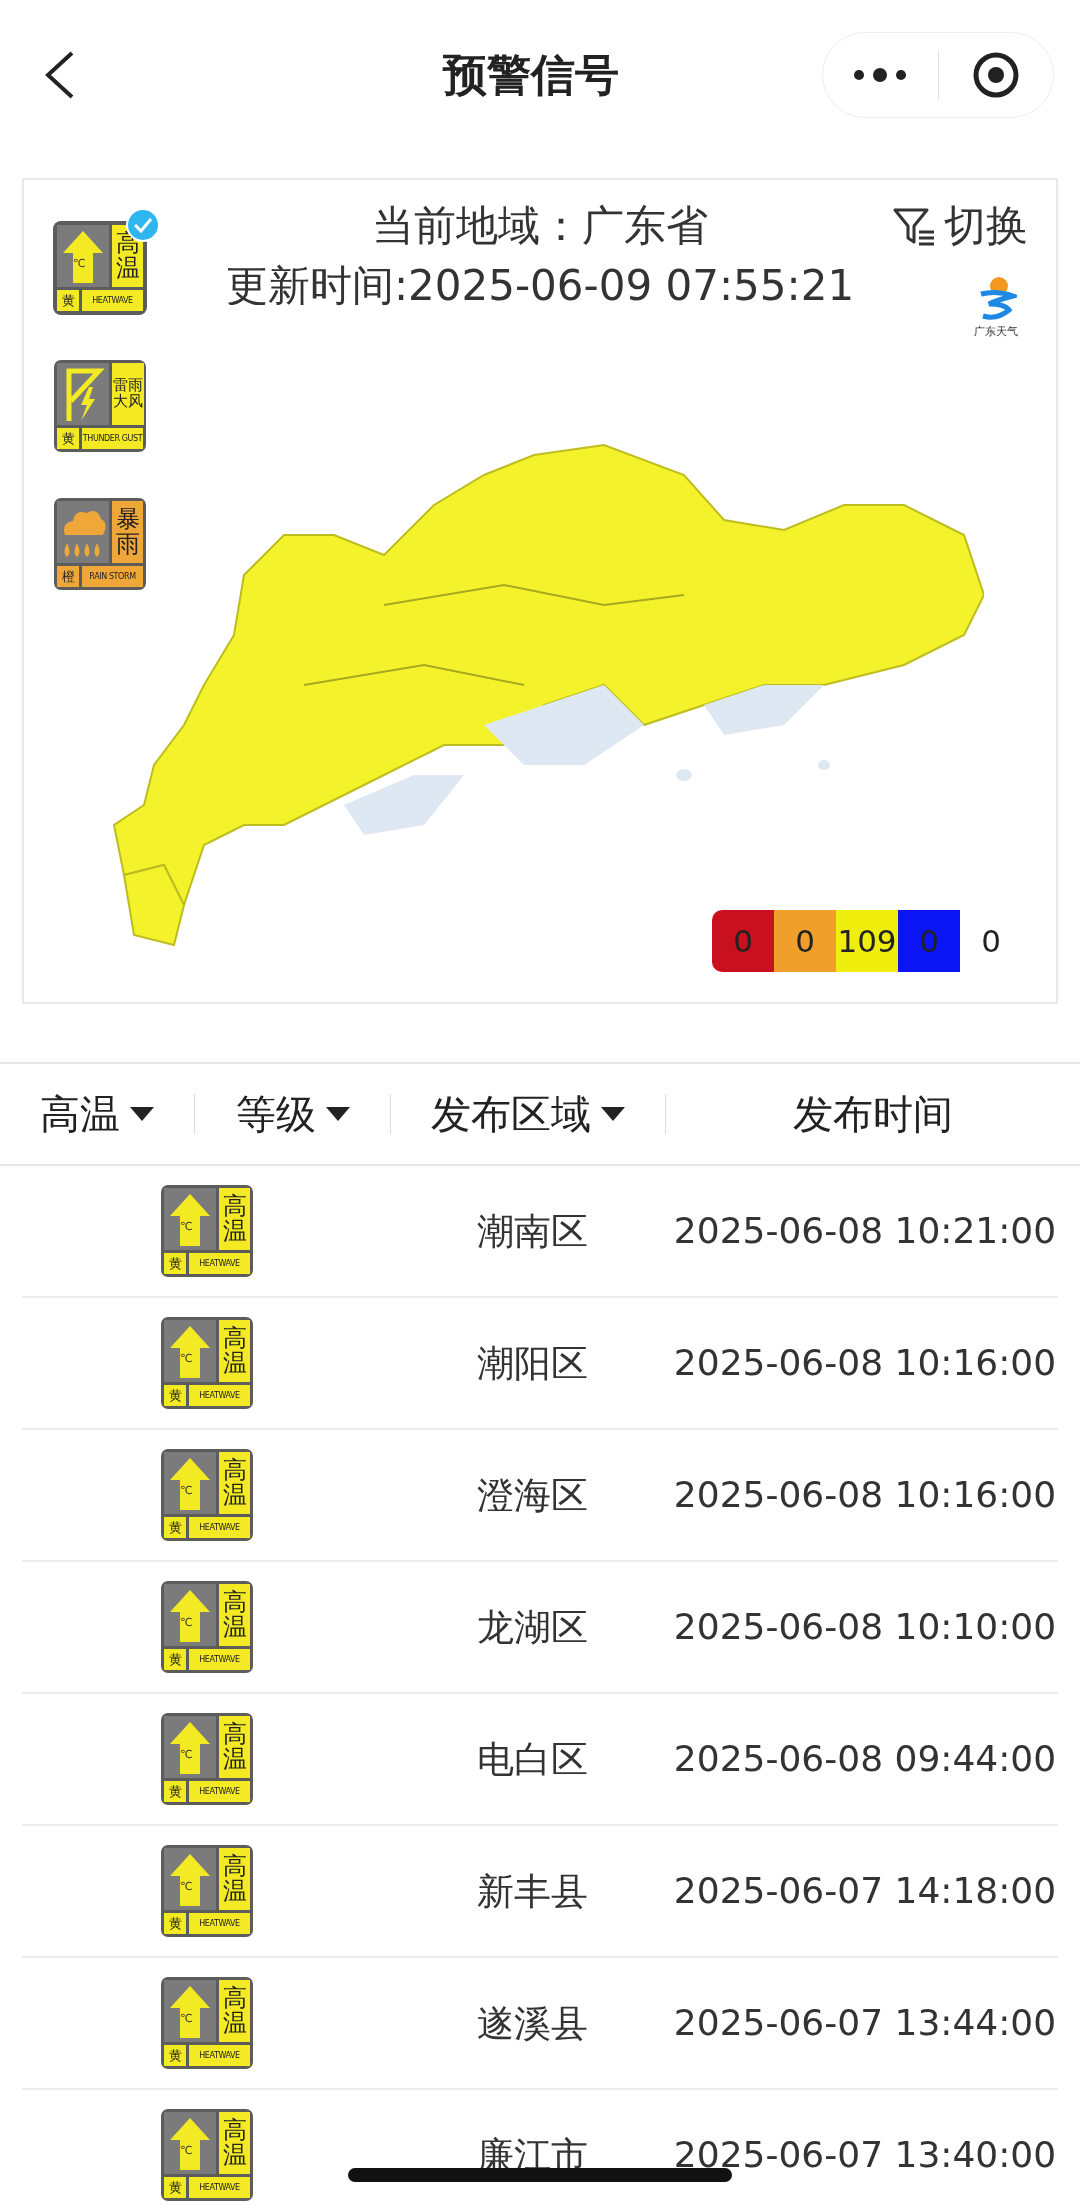 Image resolution: width=1080 pixels, height=2209 pixels. What do you see at coordinates (867, 941) in the screenshot?
I see `legend-count: 109` at bounding box center [867, 941].